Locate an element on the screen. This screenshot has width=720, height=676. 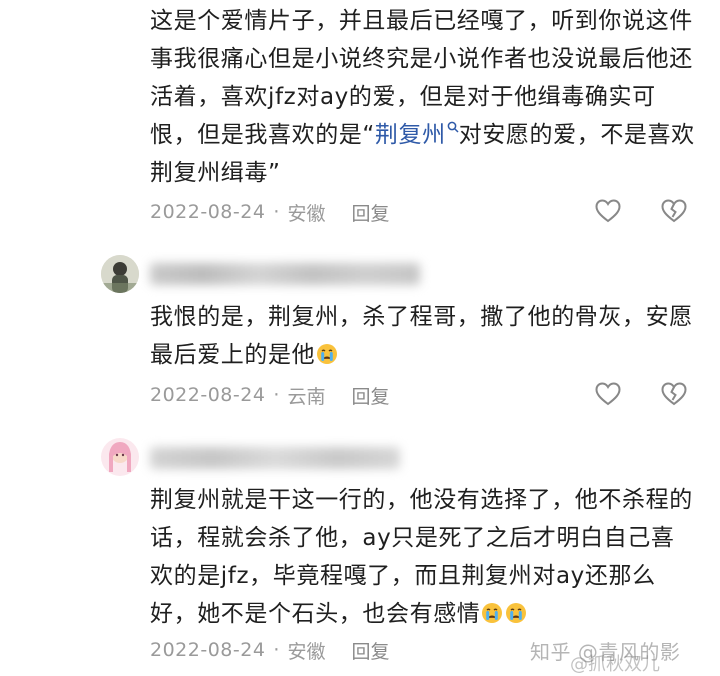
comment-2-text-content: 我恨的是，荆复州，杀了程哥，撒了他的骨灰，安愿最后爱上的是他 is located at coordinates (421, 336).